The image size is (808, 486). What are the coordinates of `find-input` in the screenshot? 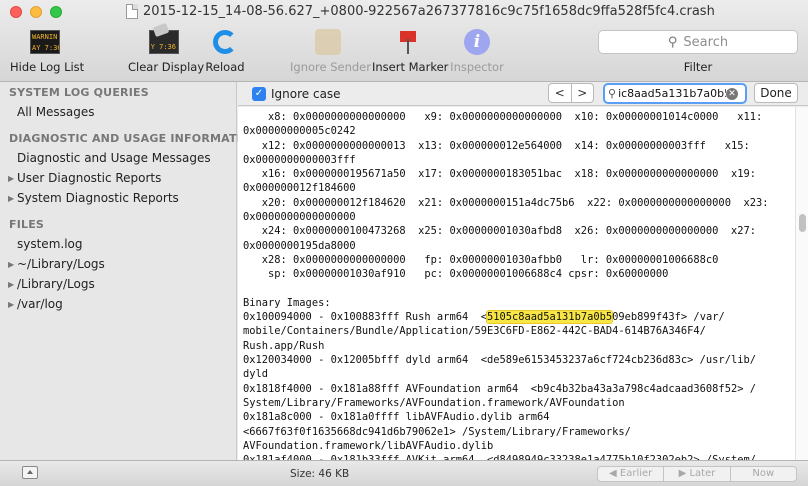 It's located at (672, 93).